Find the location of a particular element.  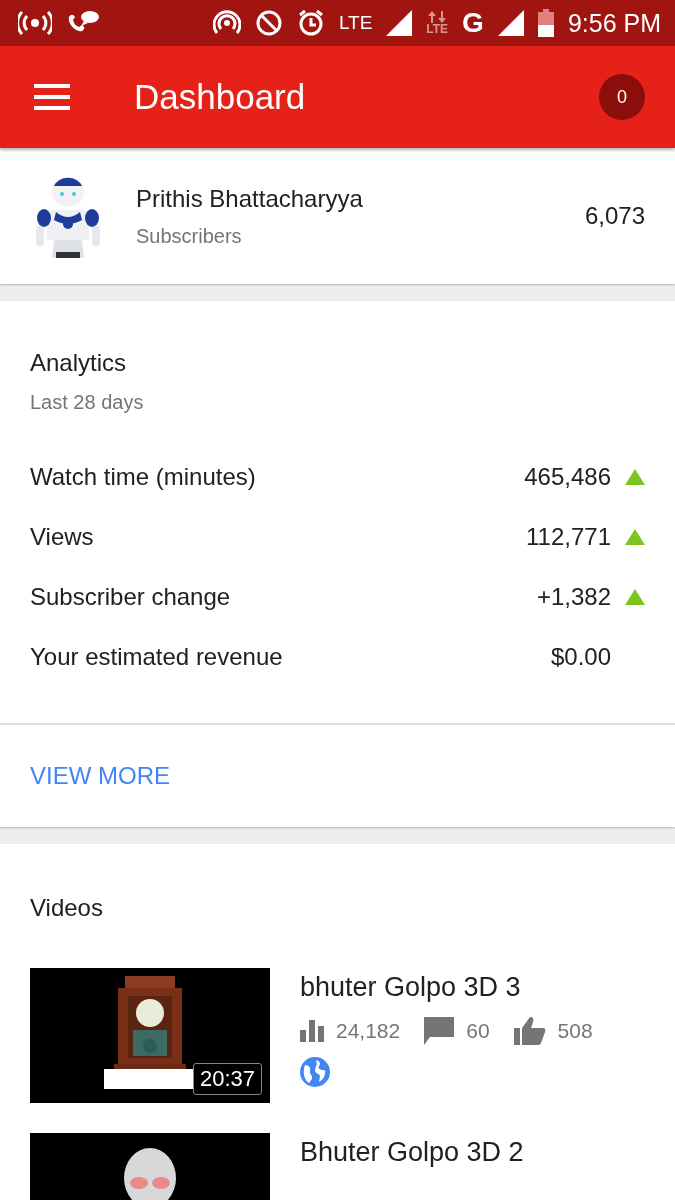

thumbs-up-icon is located at coordinates (529, 1031).